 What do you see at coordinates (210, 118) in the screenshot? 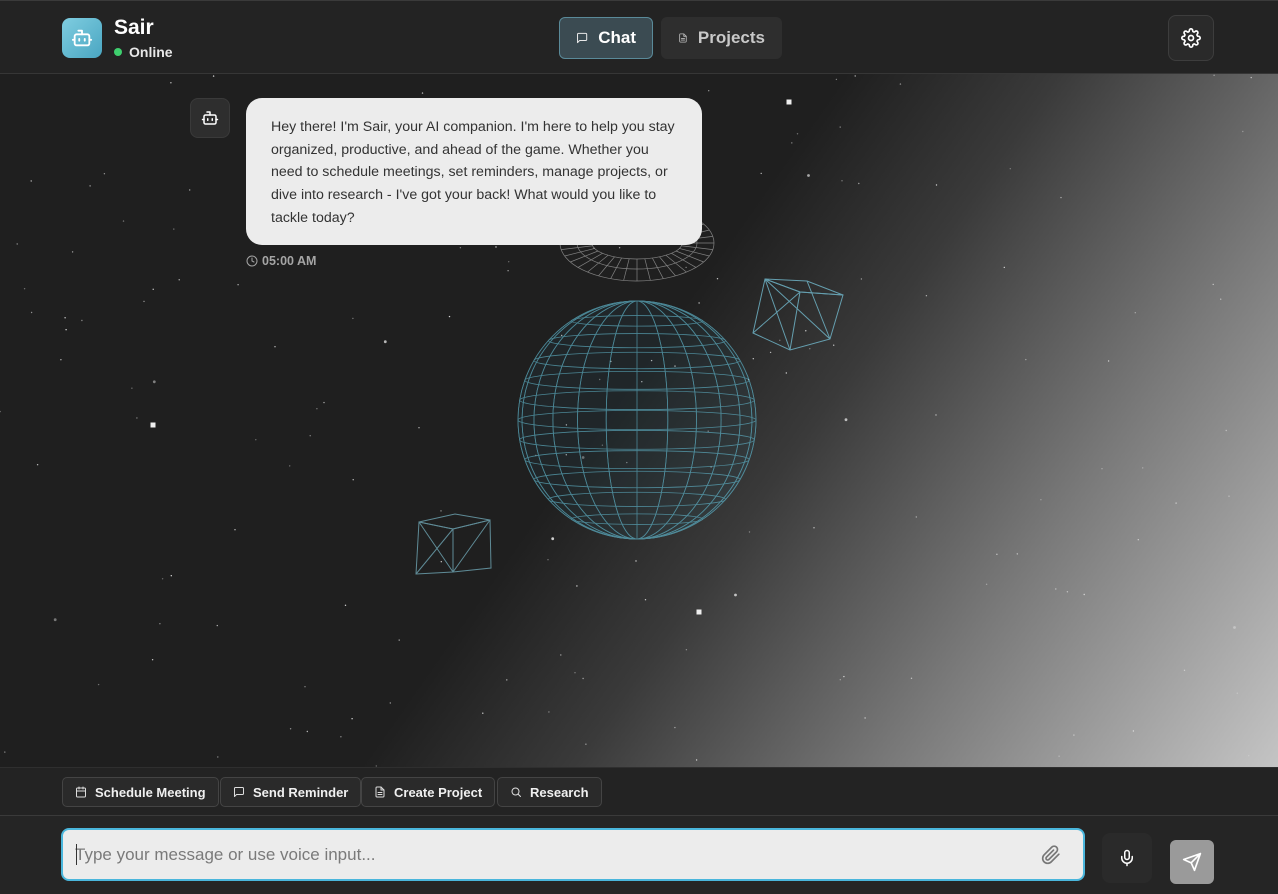
I see `bot-avatar` at bounding box center [210, 118].